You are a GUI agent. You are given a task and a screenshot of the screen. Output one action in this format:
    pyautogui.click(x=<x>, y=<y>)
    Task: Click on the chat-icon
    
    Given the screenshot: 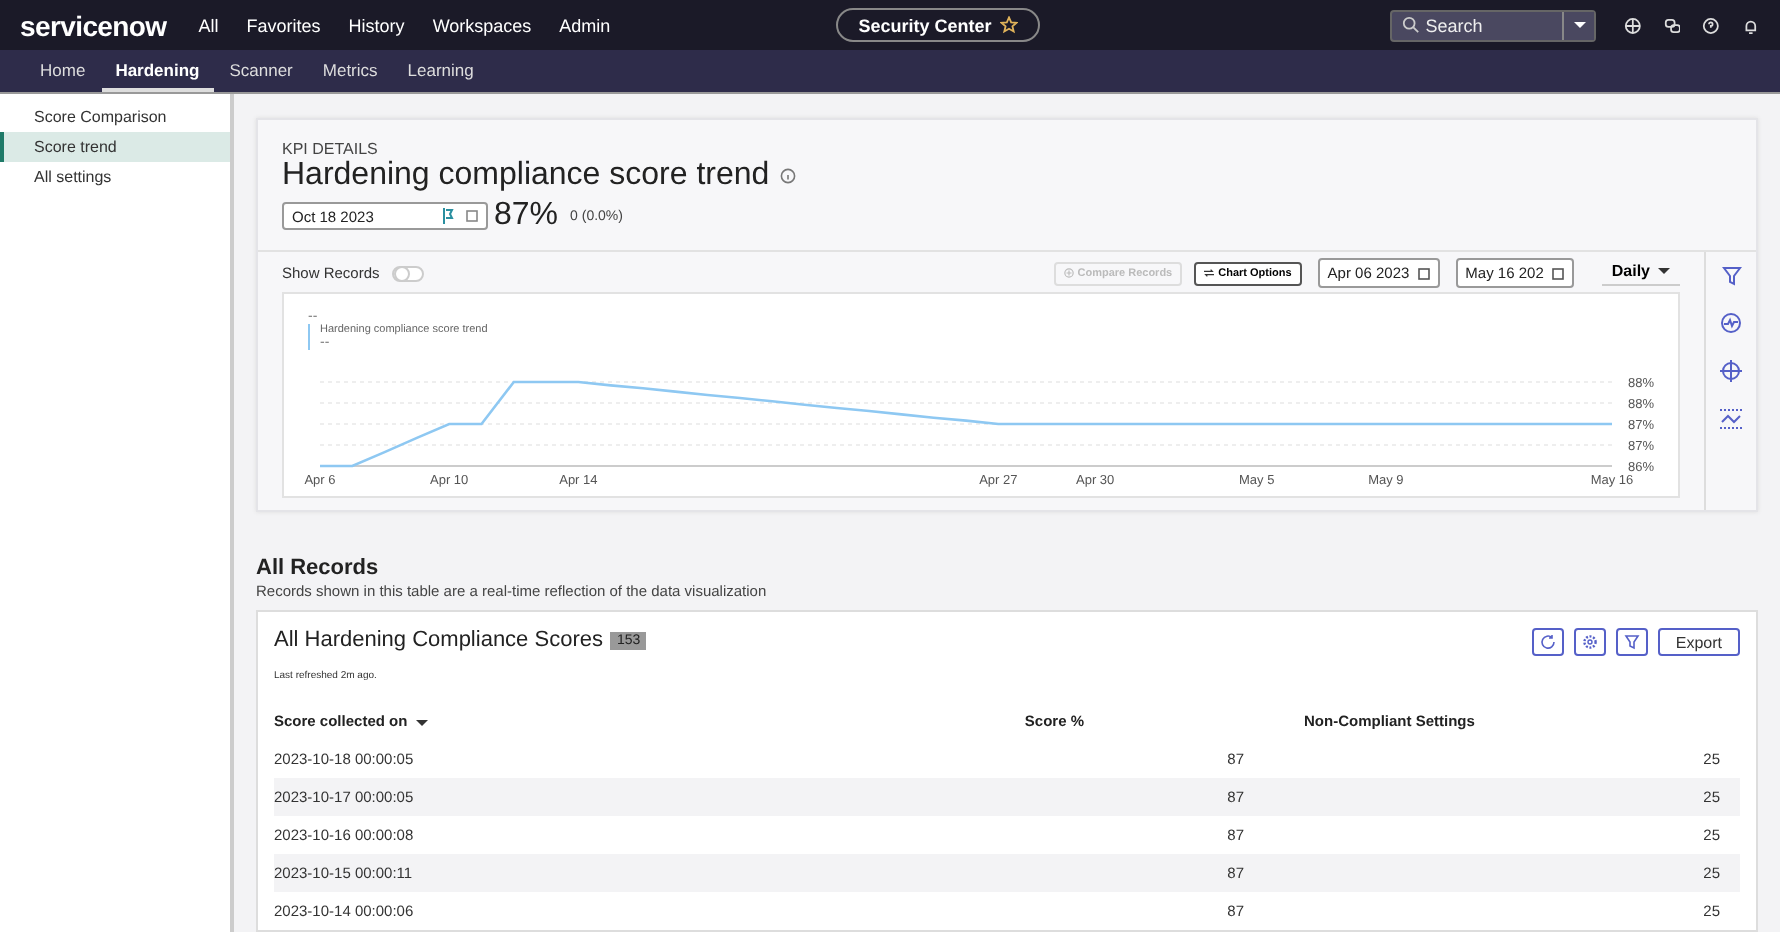 What is the action you would take?
    pyautogui.click(x=1672, y=25)
    